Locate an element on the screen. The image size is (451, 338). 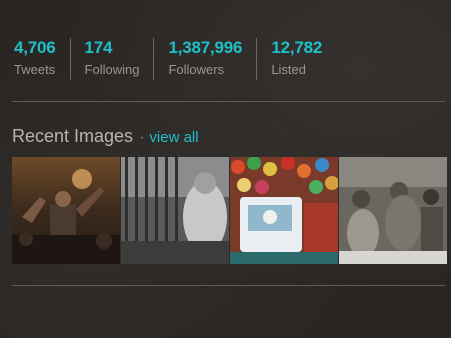
stat-tweets-value: 4,706 is located at coordinates (35, 47).